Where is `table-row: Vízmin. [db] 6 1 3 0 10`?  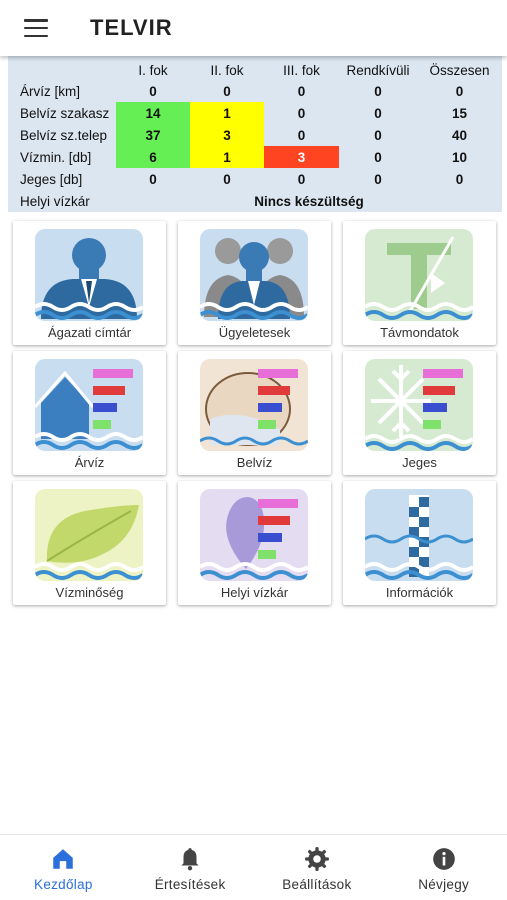
table-row: Vízmin. [db] 6 1 3 0 10 is located at coordinates (255, 157).